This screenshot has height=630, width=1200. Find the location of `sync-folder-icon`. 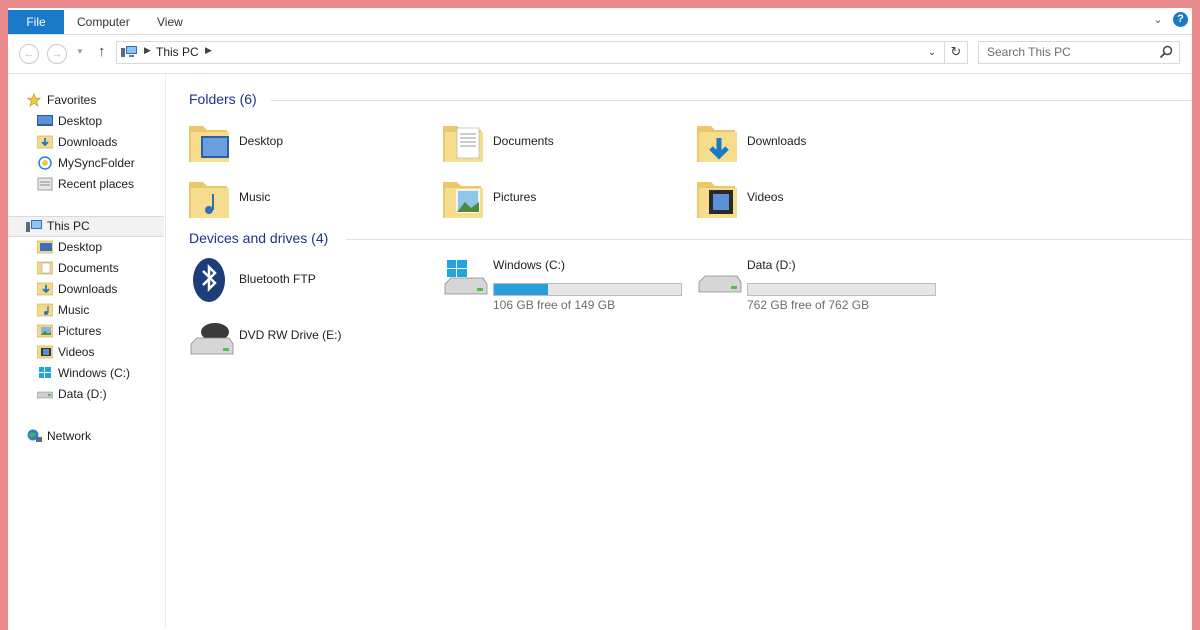

sync-folder-icon is located at coordinates (45, 163).